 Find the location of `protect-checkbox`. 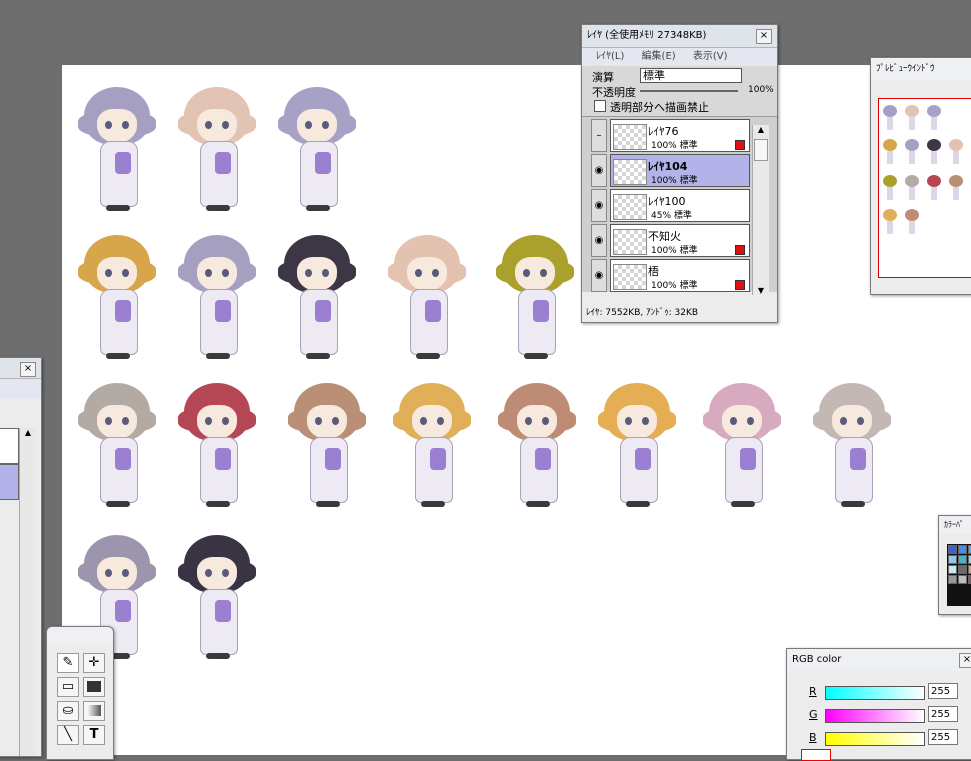

protect-checkbox is located at coordinates (600, 106).